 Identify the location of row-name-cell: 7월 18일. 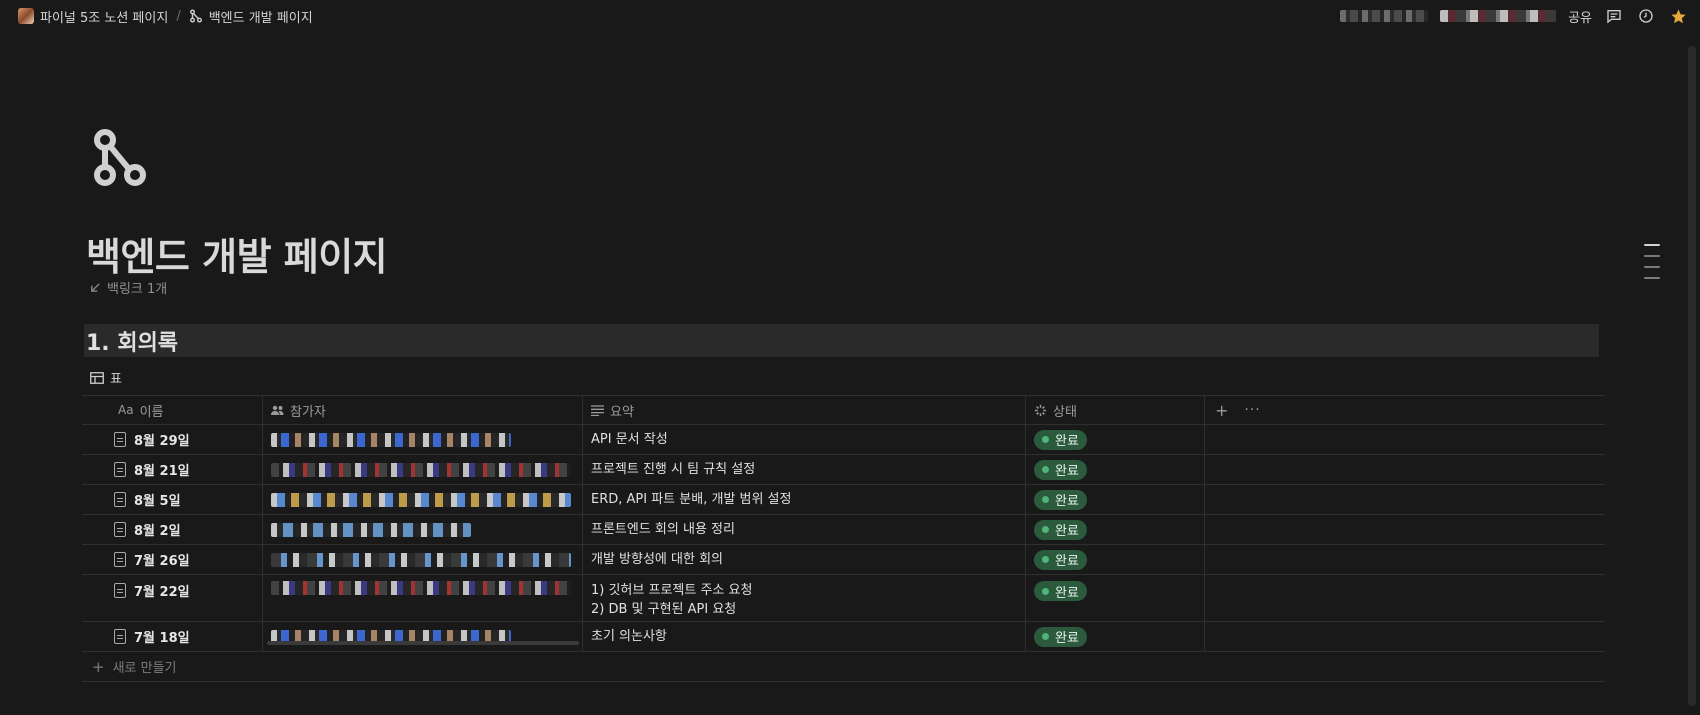
(172, 636).